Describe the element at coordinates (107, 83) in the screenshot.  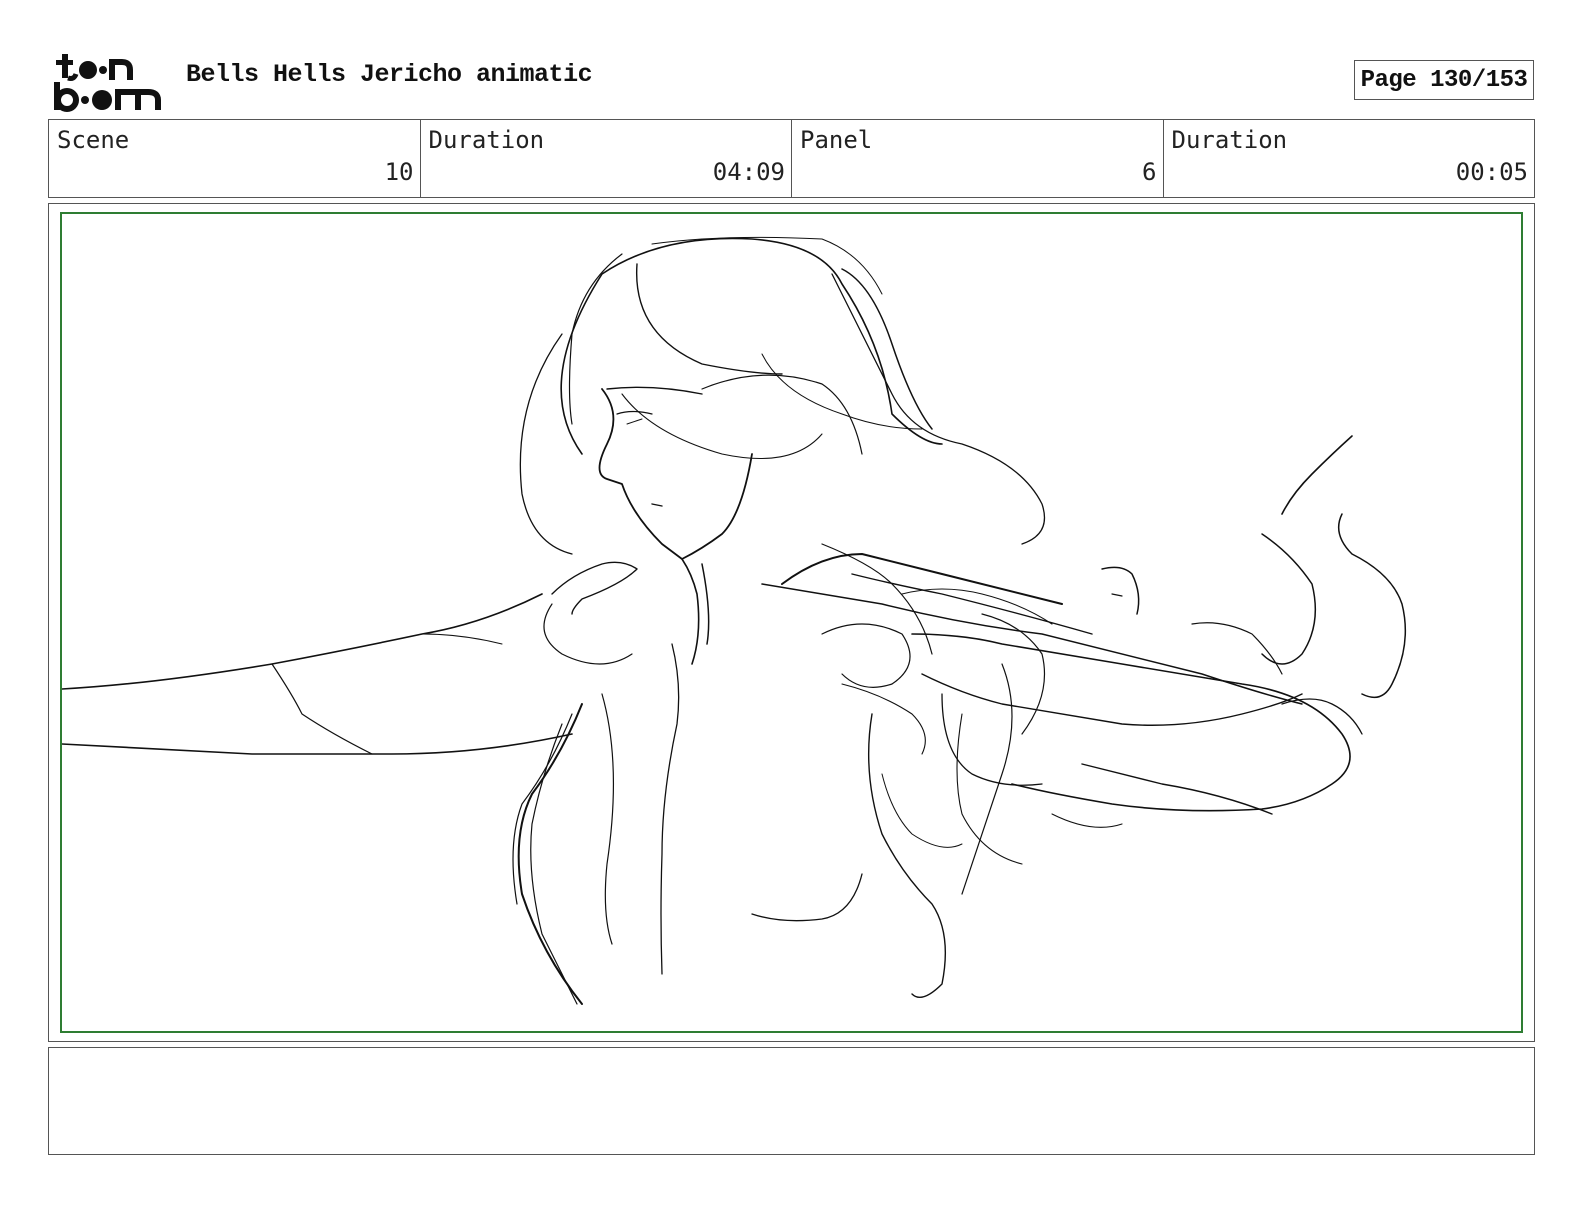
I see `toon-boom-logo` at that location.